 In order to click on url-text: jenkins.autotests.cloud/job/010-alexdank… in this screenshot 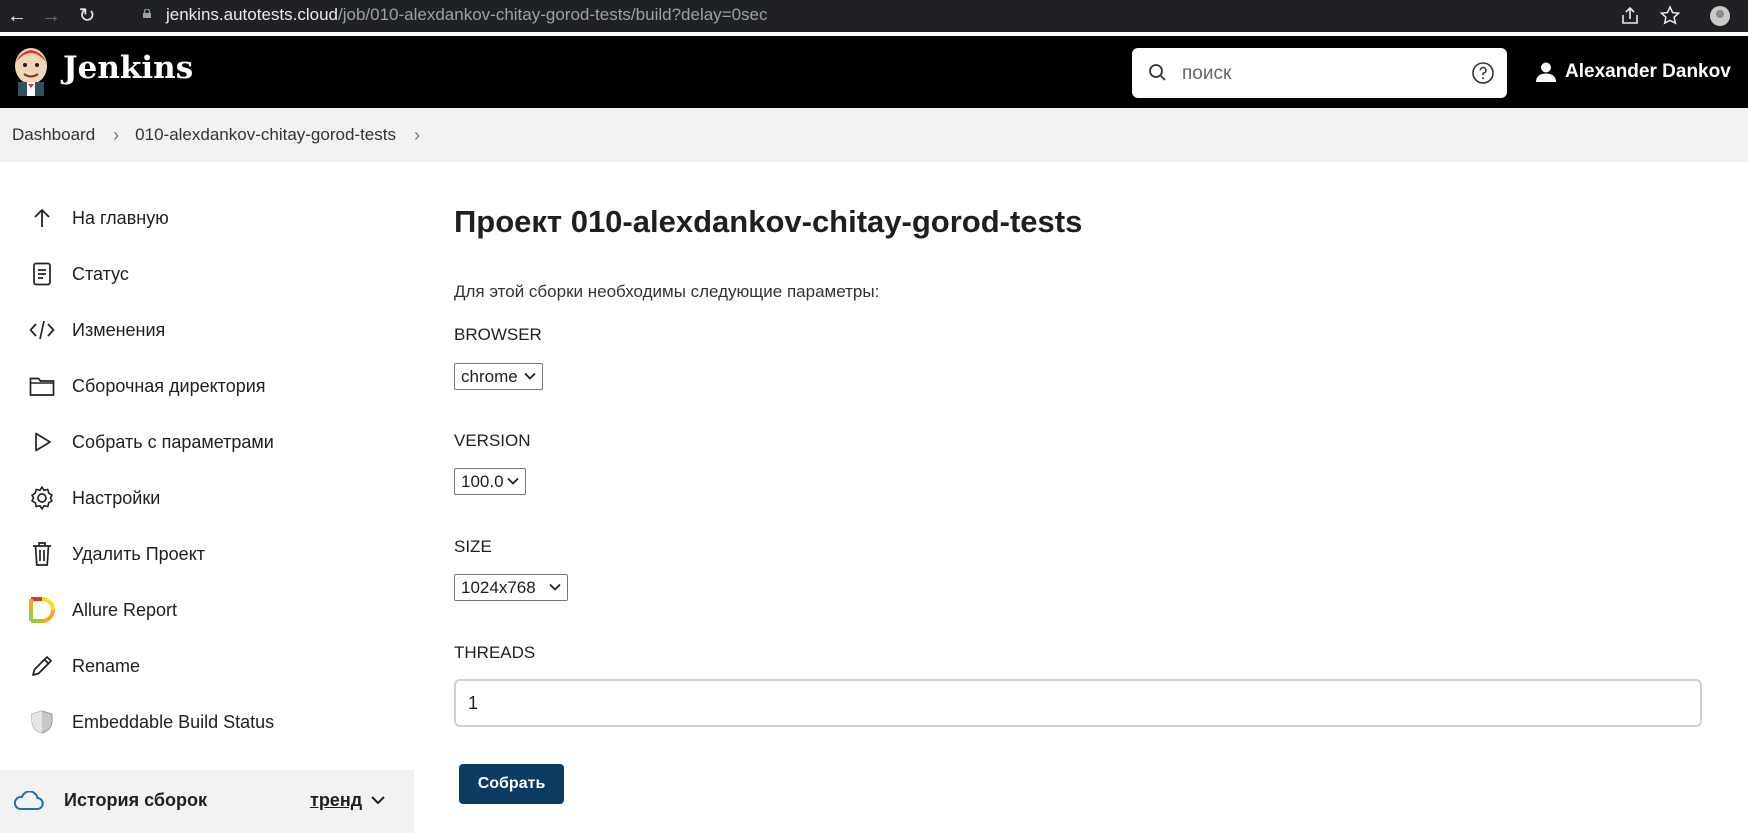, I will do `click(467, 15)`.